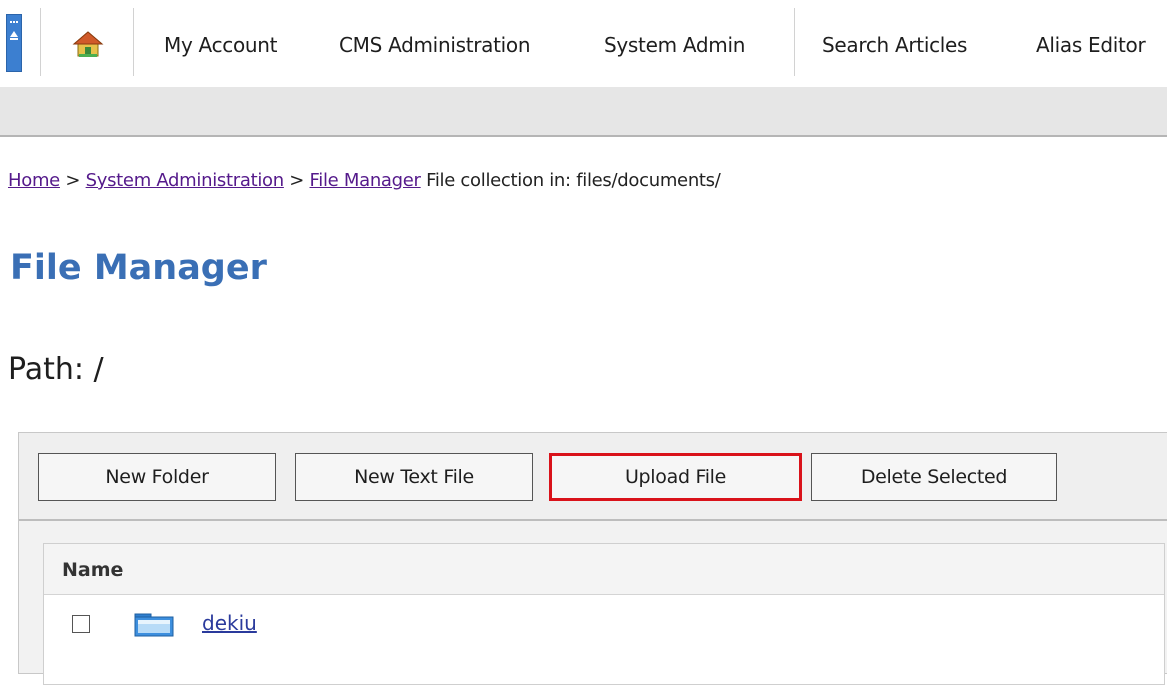 This screenshot has width=1167, height=685. What do you see at coordinates (185, 180) in the screenshot?
I see `breadcrumb-system-admin-link: System Administration` at bounding box center [185, 180].